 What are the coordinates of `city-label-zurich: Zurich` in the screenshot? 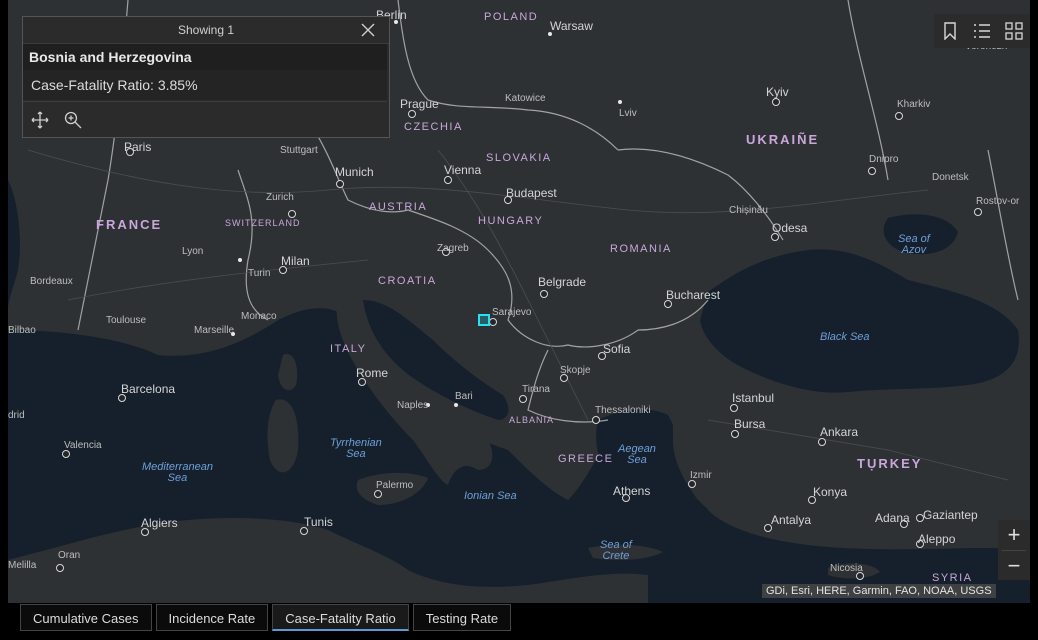 It's located at (280, 197).